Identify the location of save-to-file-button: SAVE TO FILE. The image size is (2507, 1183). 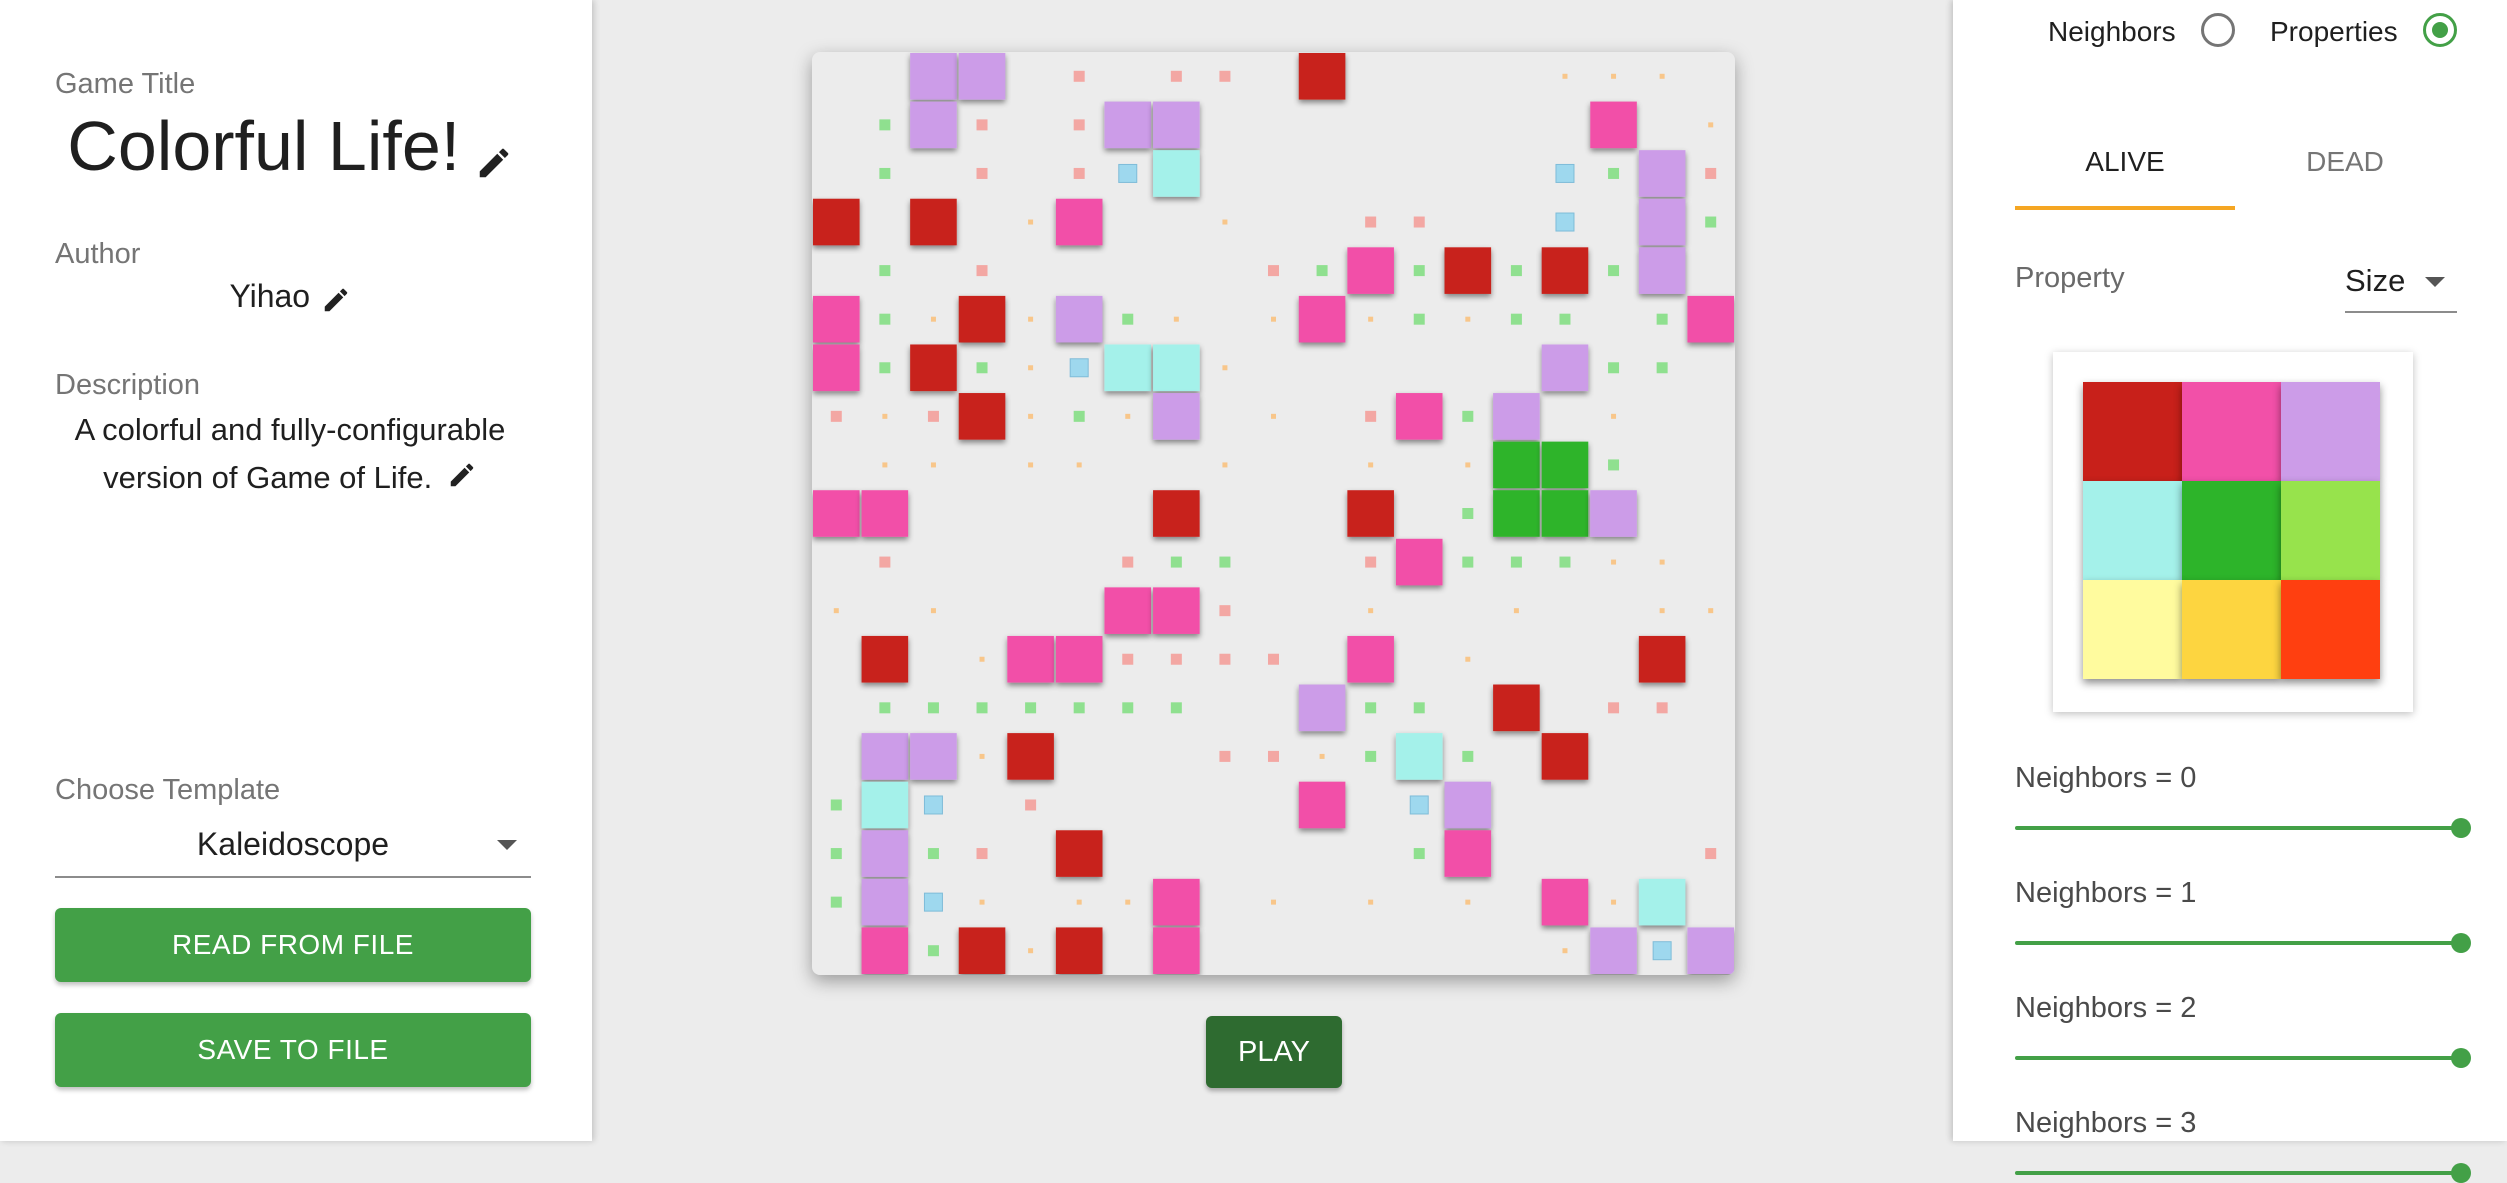
(293, 1050).